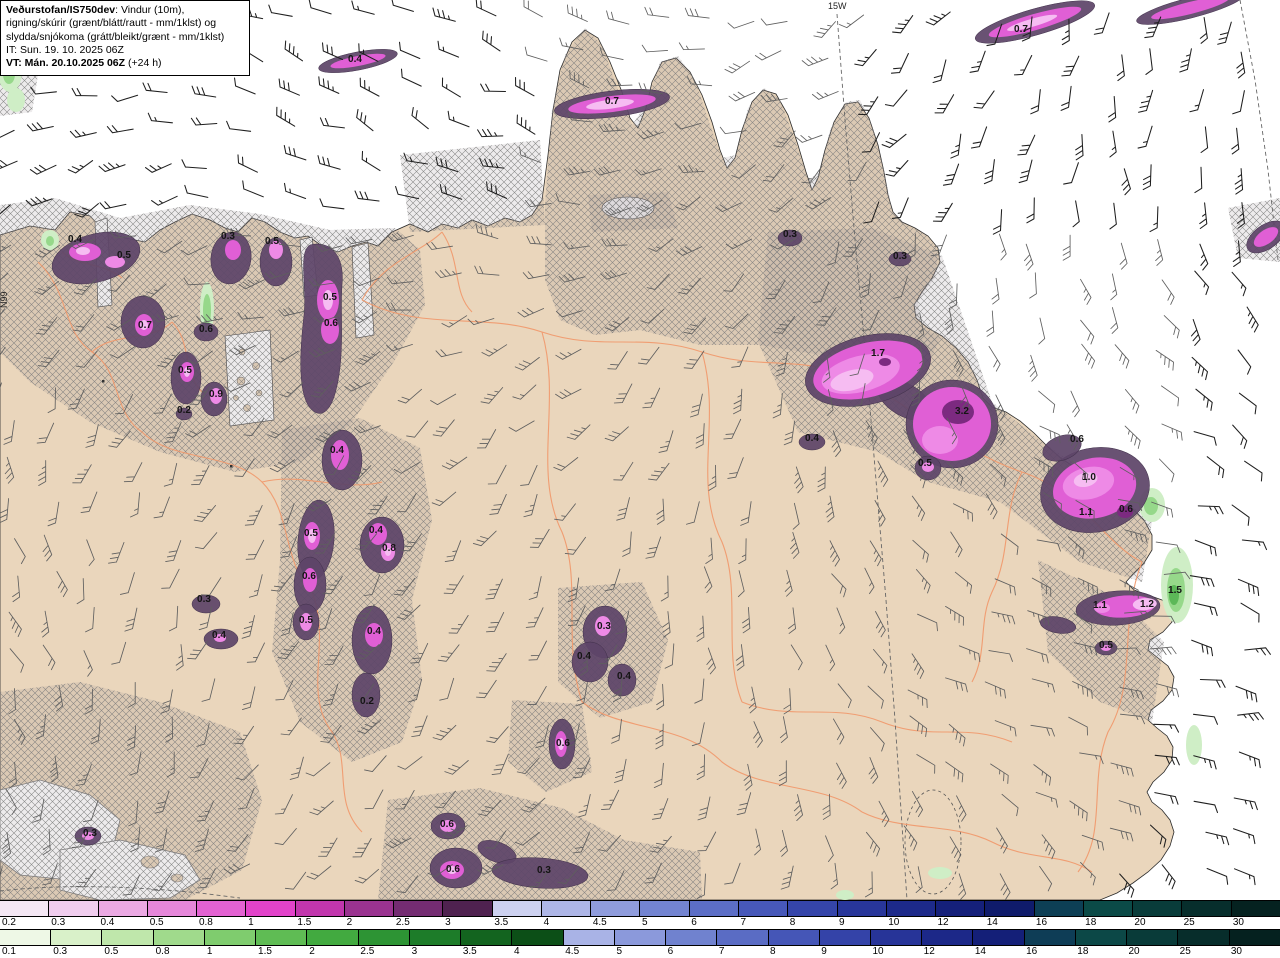  What do you see at coordinates (9, 951) in the screenshot?
I see `colorbar-tick-label: 0.1` at bounding box center [9, 951].